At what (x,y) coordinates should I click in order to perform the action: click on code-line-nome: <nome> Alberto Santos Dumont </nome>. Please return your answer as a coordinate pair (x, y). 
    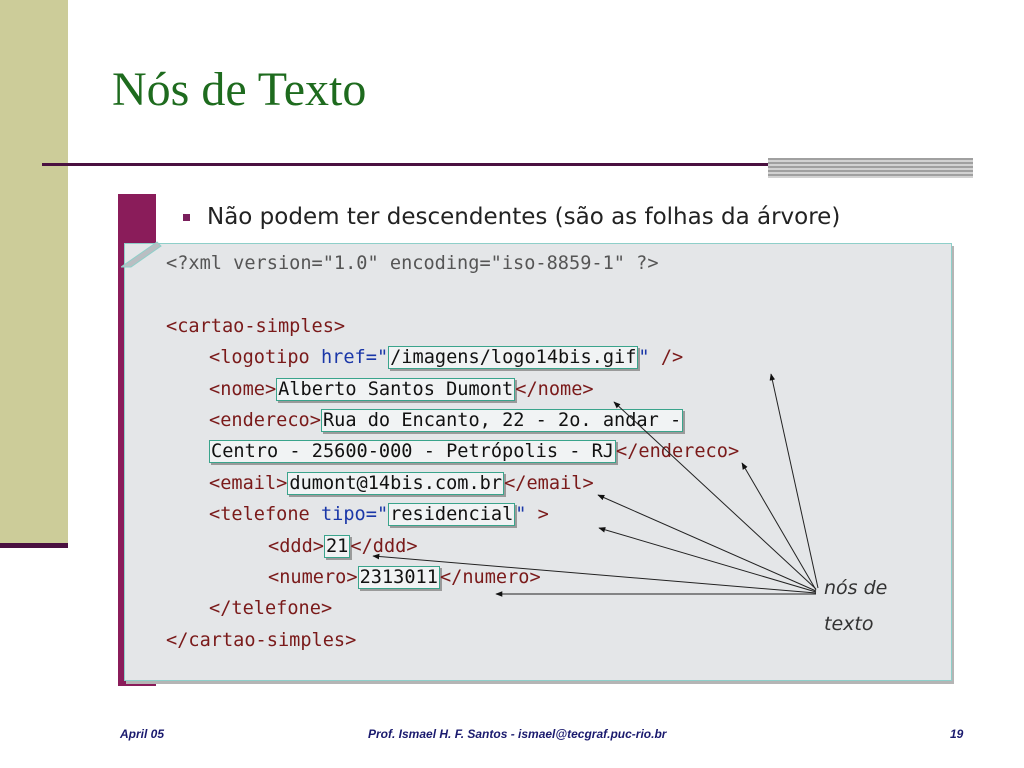
    Looking at the image, I should click on (401, 390).